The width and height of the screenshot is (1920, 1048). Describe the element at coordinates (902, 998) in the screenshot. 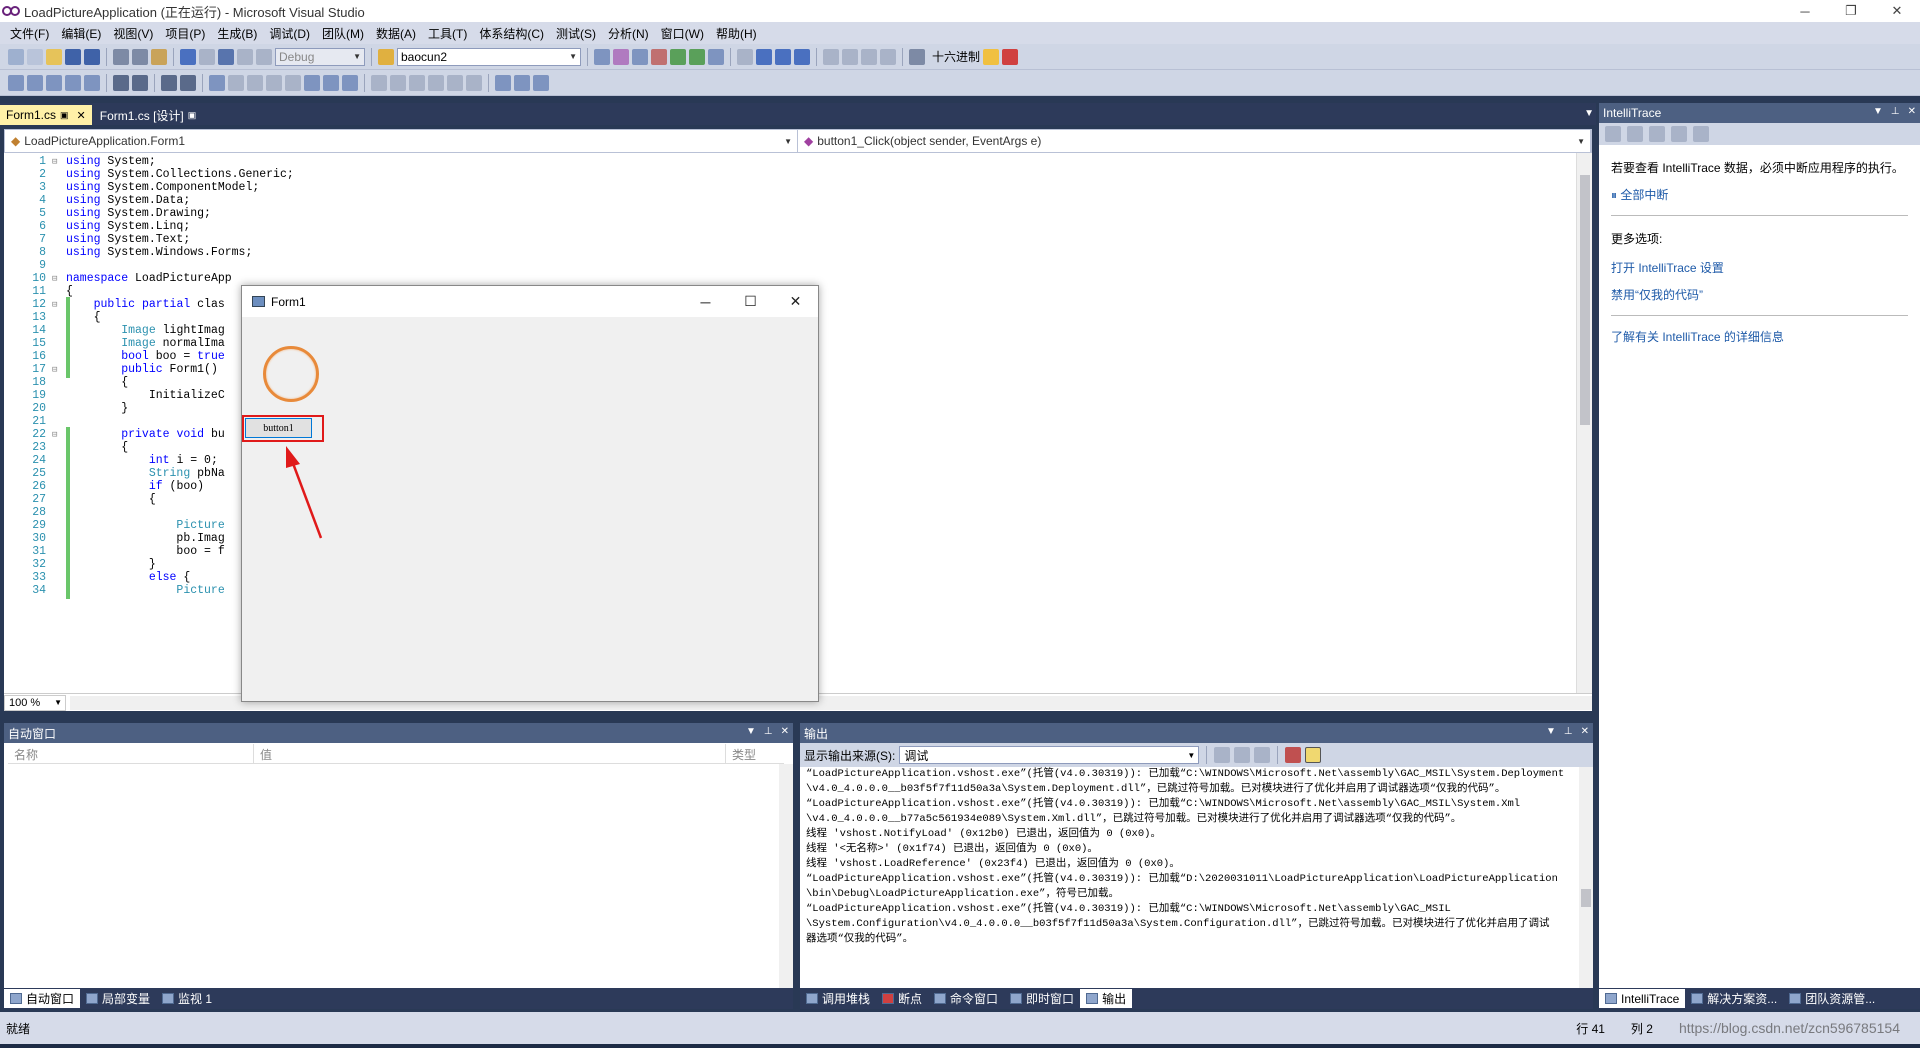

I see `tab-breakpoints: 断点` at that location.